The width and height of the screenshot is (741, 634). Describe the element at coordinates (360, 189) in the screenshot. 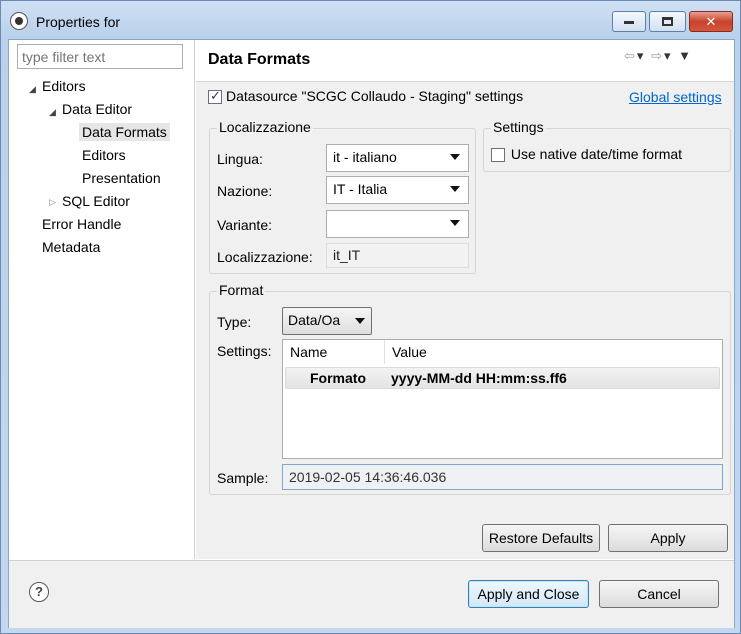

I see `nazione-value: IT - Italia` at that location.